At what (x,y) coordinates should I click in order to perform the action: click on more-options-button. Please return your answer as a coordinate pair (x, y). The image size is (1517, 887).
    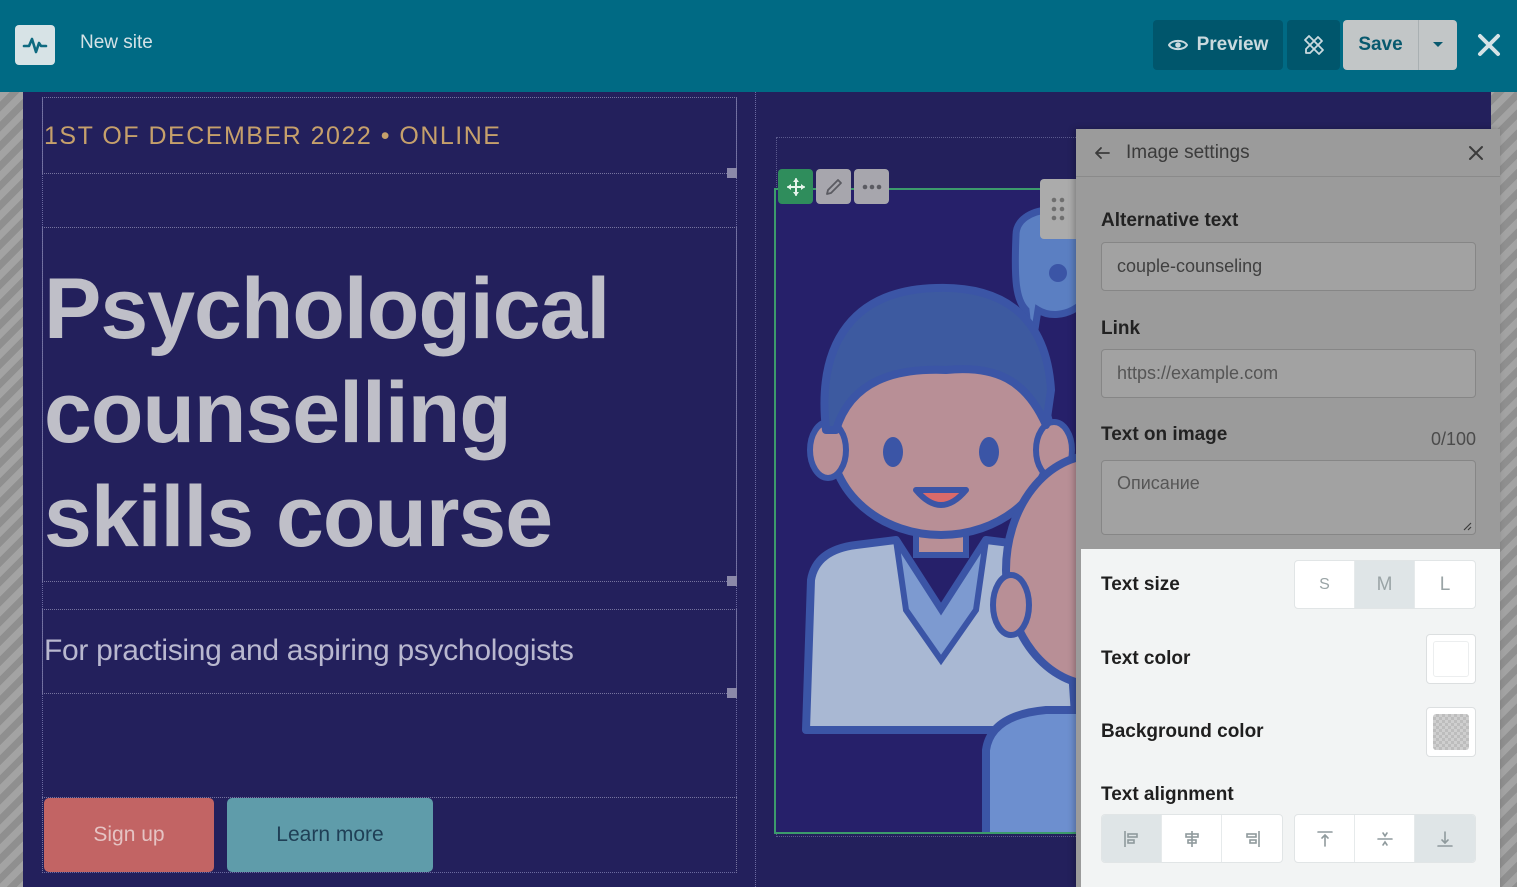
    Looking at the image, I should click on (871, 186).